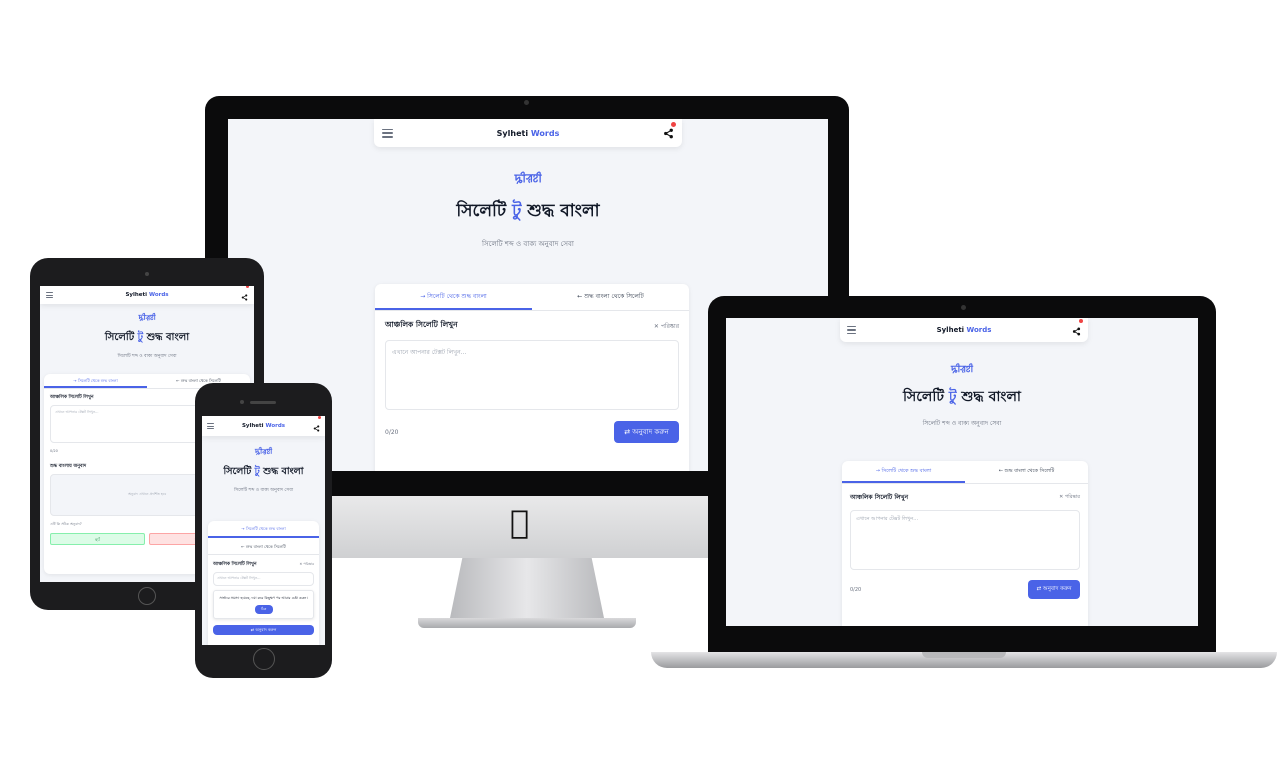 The height and width of the screenshot is (757, 1280). Describe the element at coordinates (147, 596) in the screenshot. I see `tablet-home-button` at that location.